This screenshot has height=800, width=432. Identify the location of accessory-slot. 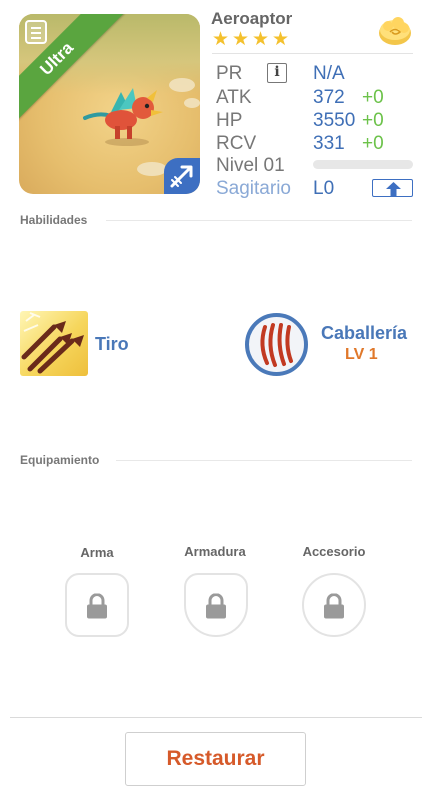
(334, 605).